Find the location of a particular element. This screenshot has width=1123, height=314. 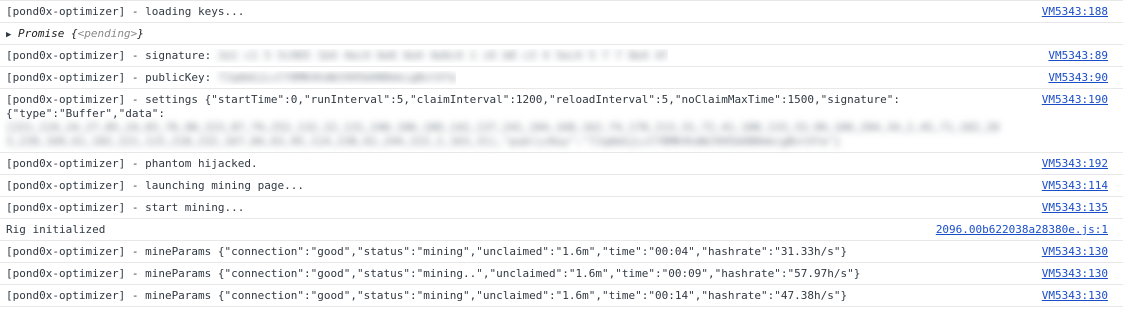

source-link: VM5343:190 is located at coordinates (1075, 100).